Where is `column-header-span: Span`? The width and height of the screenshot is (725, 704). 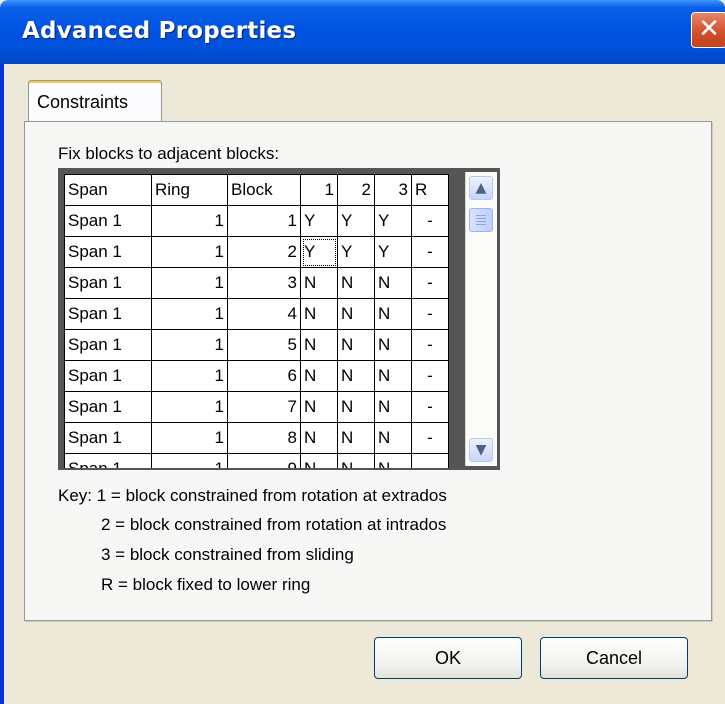
column-header-span: Span is located at coordinates (108, 190).